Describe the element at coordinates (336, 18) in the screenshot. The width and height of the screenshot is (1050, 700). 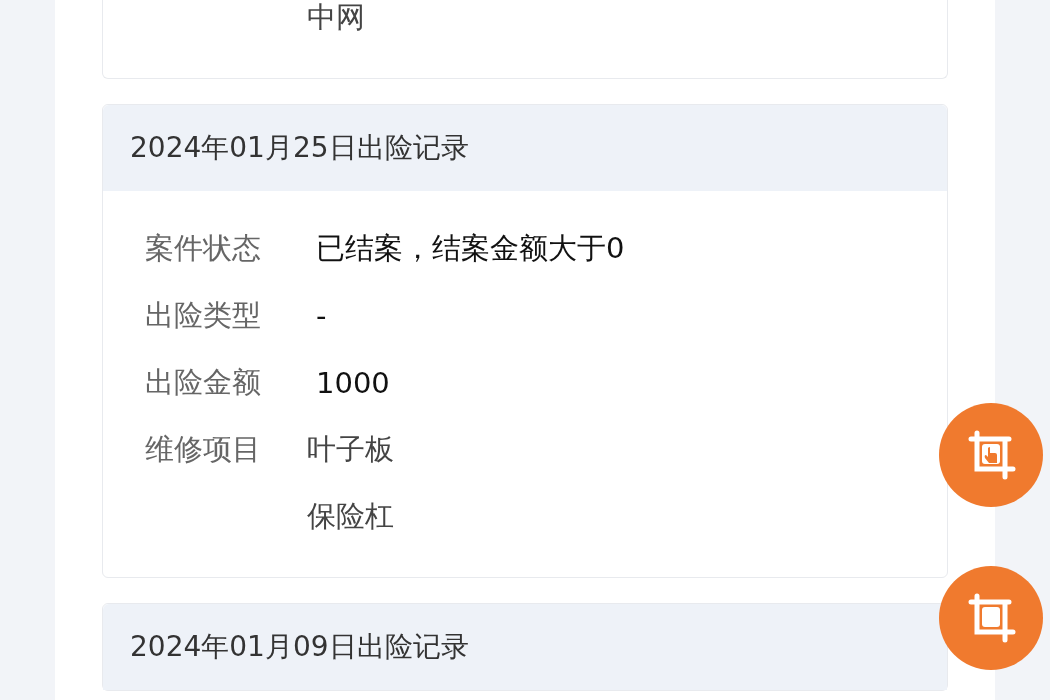
I see `repair-item: 中网` at that location.